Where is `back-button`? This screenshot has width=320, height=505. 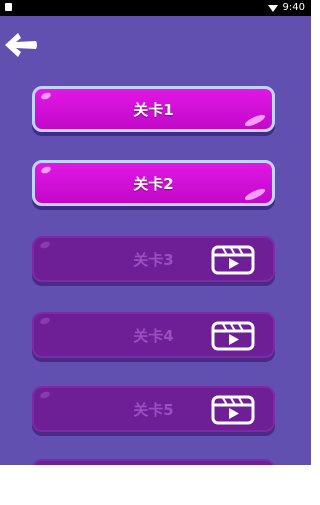
back-button is located at coordinates (21, 45).